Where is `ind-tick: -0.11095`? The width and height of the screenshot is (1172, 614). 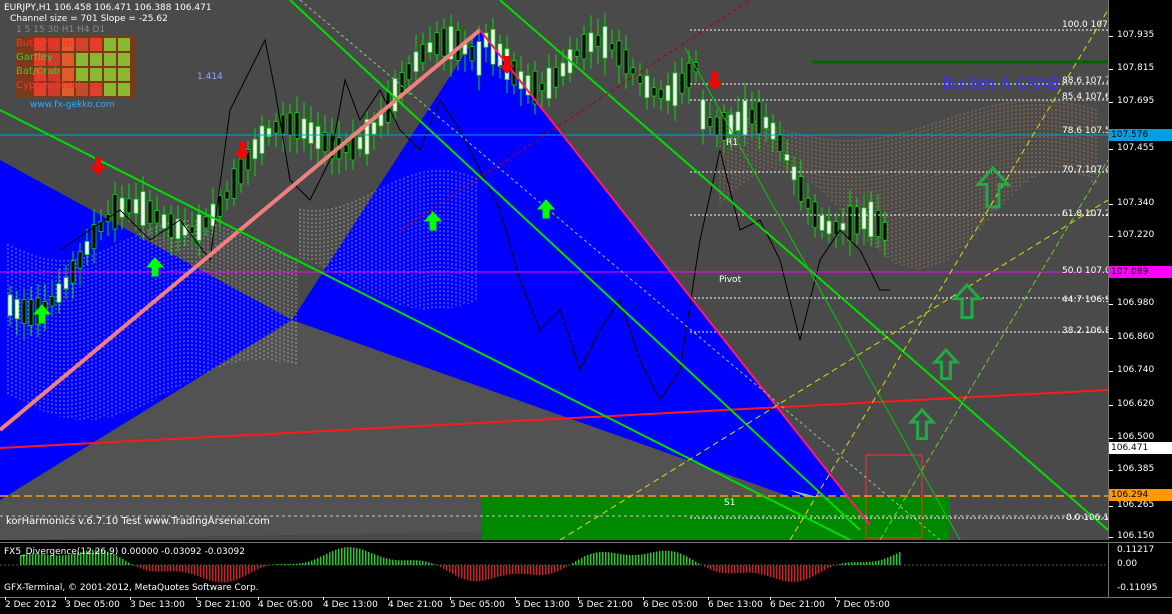 ind-tick: -0.11095 is located at coordinates (1137, 588).